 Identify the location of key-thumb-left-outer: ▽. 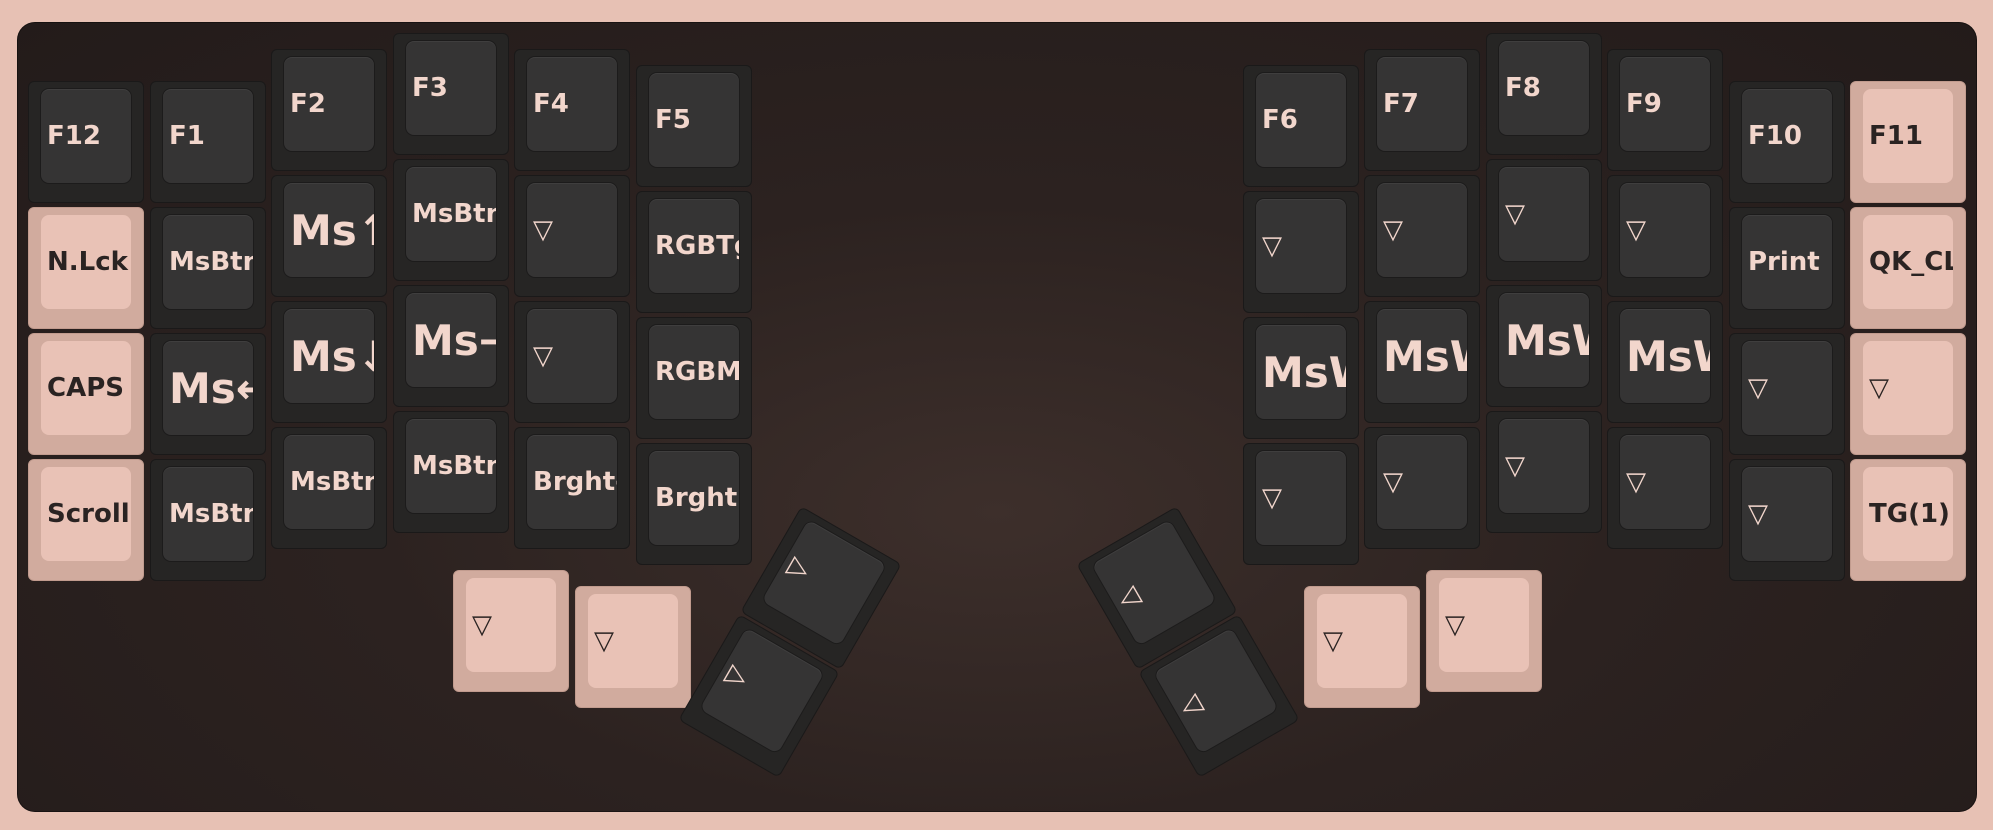
(511, 631).